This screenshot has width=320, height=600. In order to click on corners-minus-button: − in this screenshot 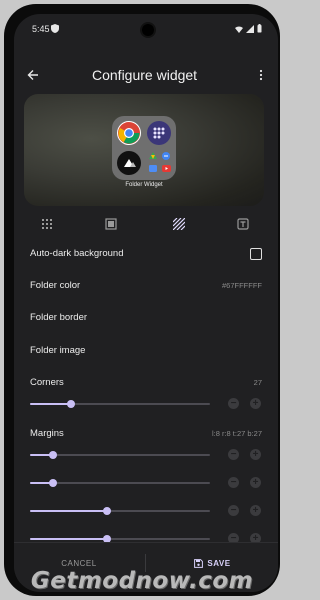, I will do `click(233, 403)`.